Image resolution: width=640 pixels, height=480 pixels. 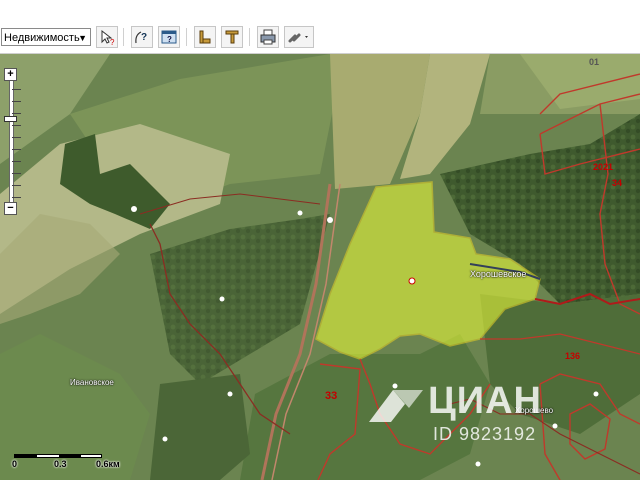 What do you see at coordinates (594, 62) in the screenshot?
I see `cadastral-number-label: 01` at bounding box center [594, 62].